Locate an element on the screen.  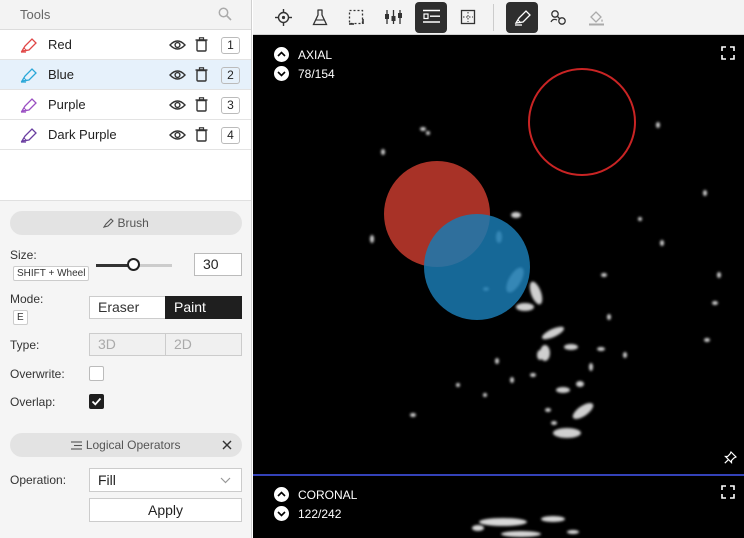
operation-value: Fill is located at coordinates (107, 480).